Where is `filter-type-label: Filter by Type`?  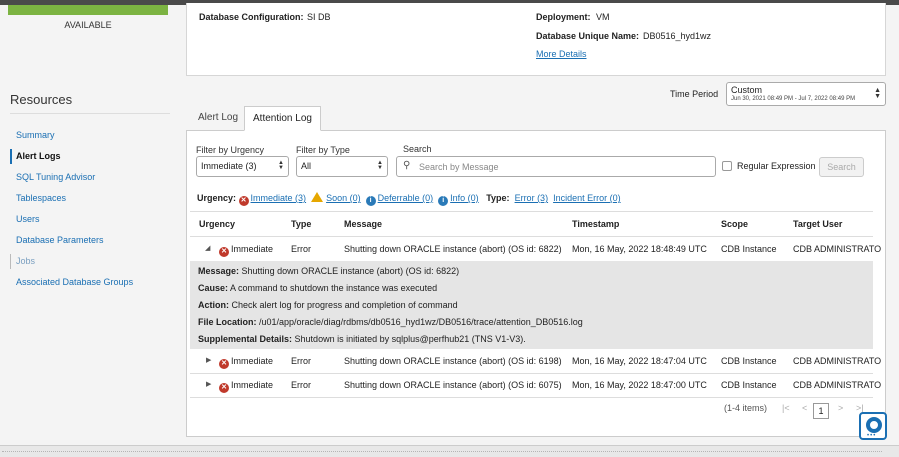
filter-type-label: Filter by Type is located at coordinates (323, 150).